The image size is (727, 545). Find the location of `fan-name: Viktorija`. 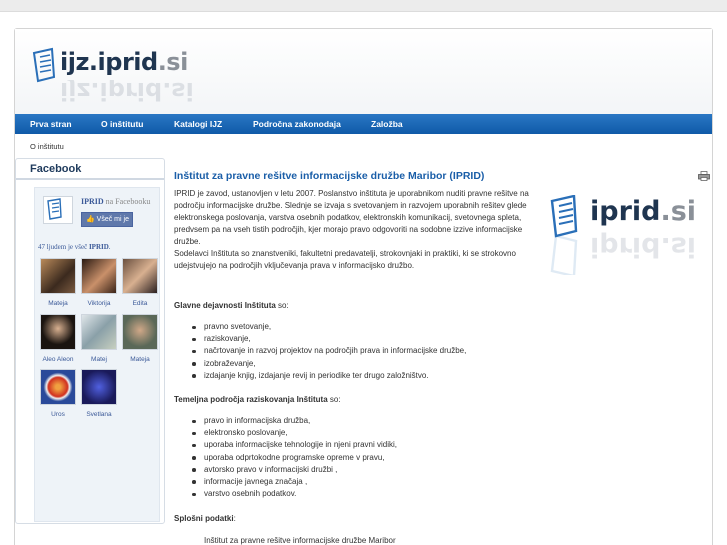

fan-name: Viktorija is located at coordinates (99, 303).